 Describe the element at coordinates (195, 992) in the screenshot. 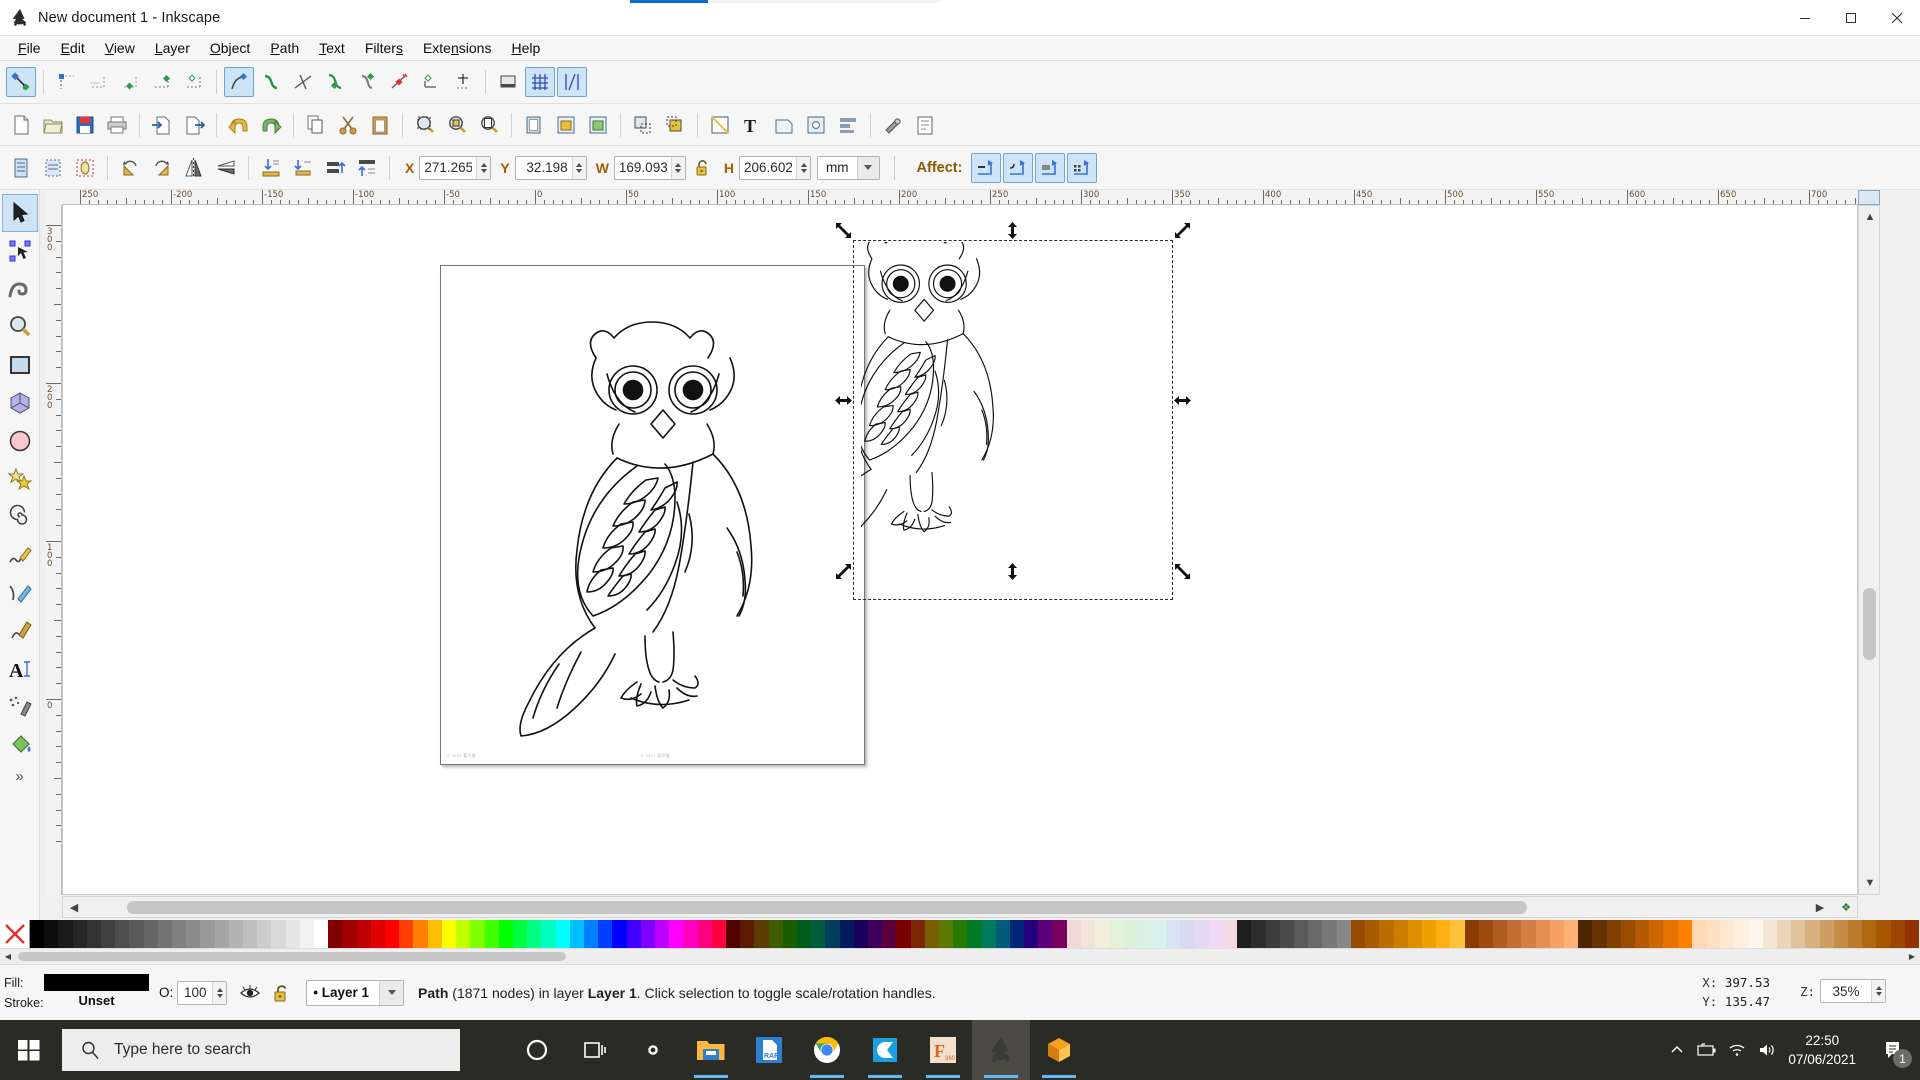

I see `opacity-input` at that location.